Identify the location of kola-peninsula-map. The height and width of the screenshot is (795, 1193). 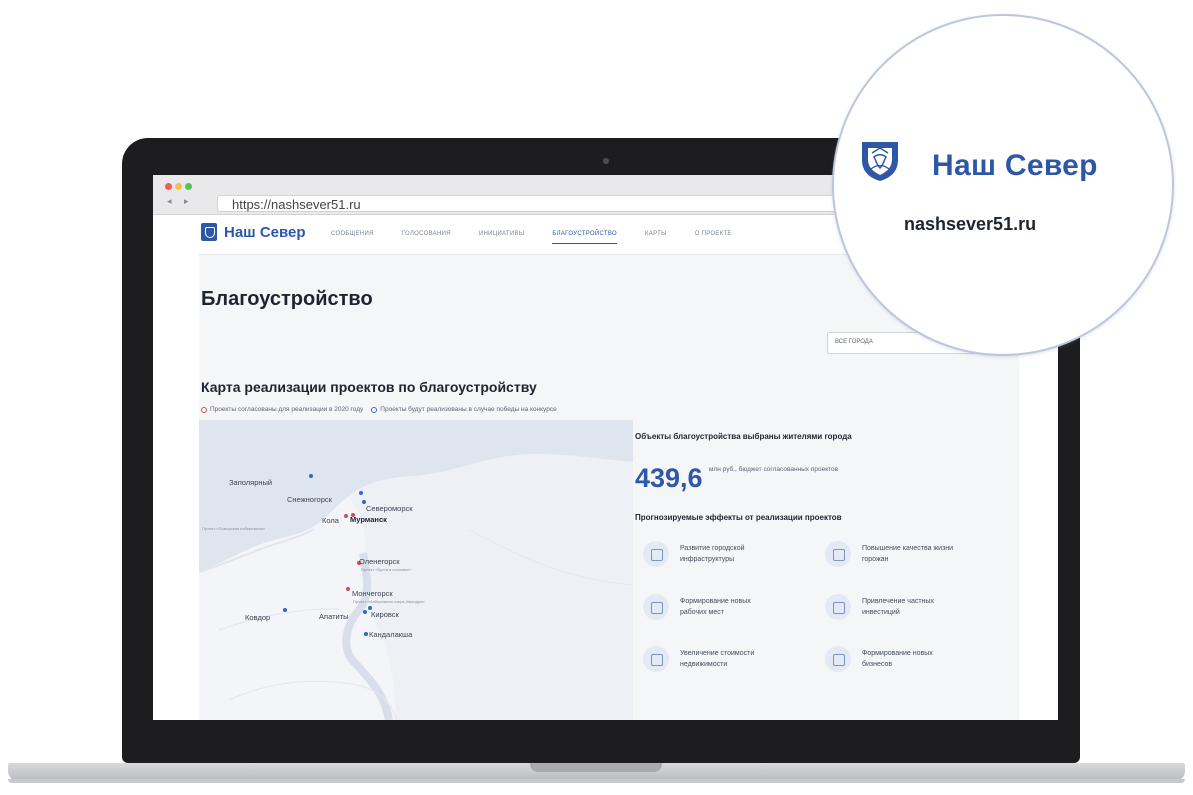
(416, 570).